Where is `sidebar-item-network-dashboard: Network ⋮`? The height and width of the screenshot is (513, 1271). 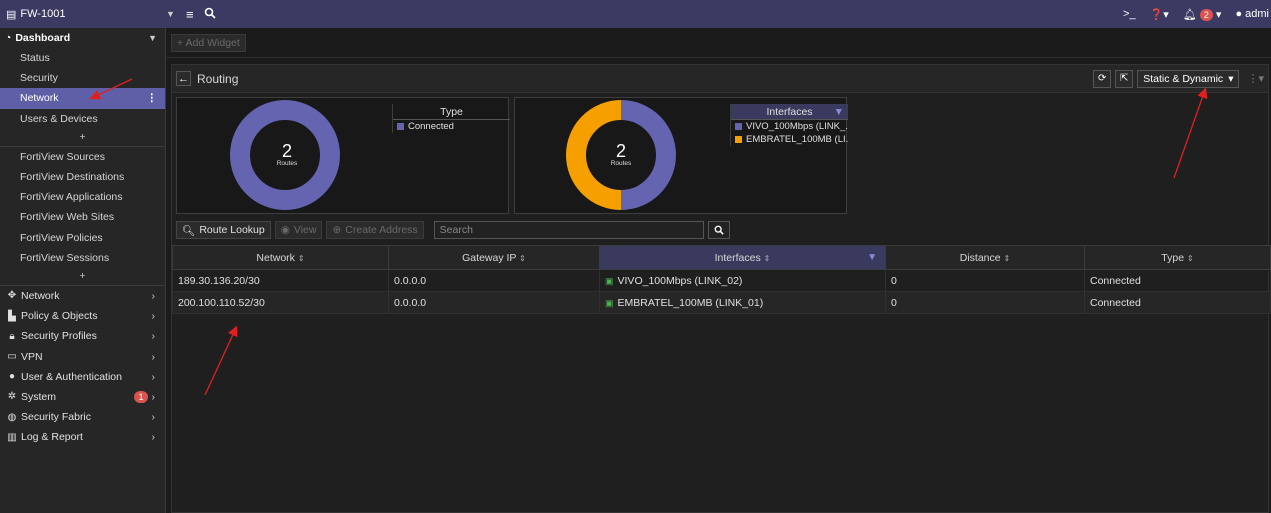 sidebar-item-network-dashboard: Network ⋮ is located at coordinates (82, 98).